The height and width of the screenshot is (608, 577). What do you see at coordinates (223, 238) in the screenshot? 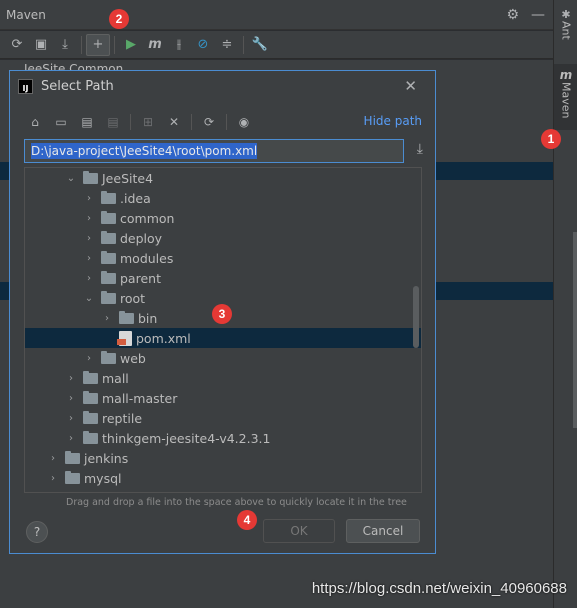
I see `tree-item: › deploy` at bounding box center [223, 238].